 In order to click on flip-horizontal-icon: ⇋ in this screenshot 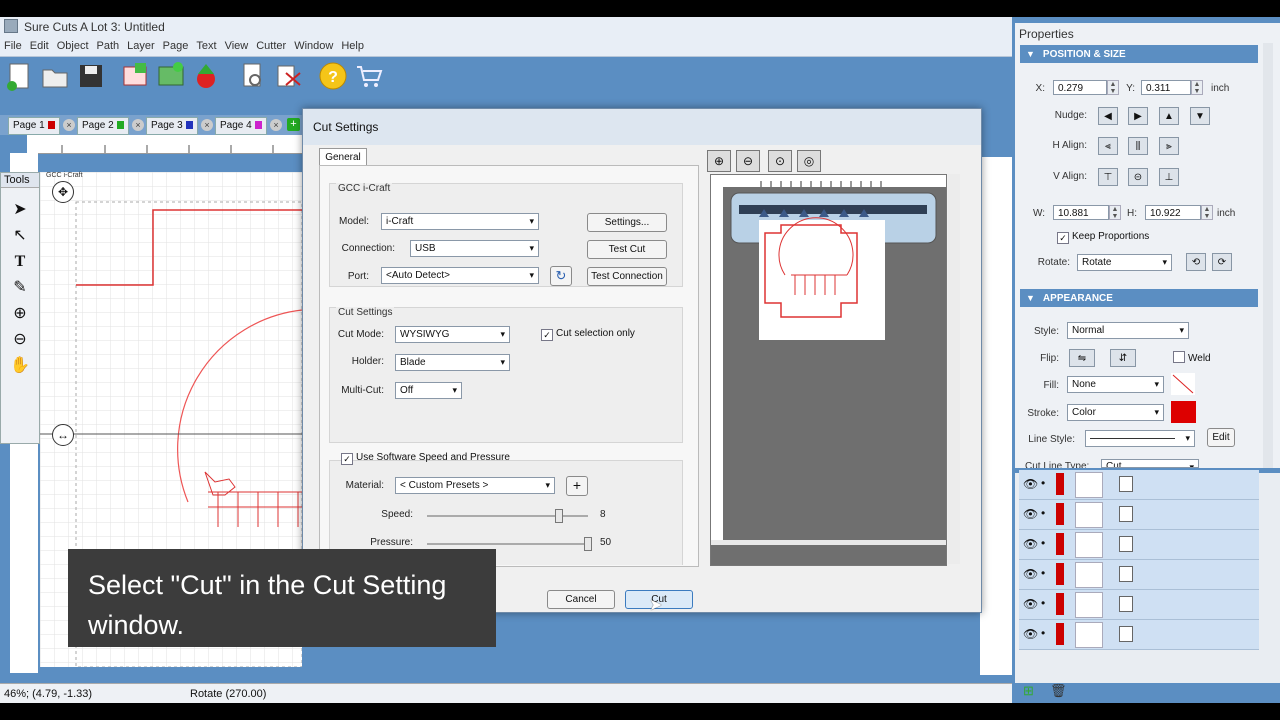, I will do `click(1082, 358)`.